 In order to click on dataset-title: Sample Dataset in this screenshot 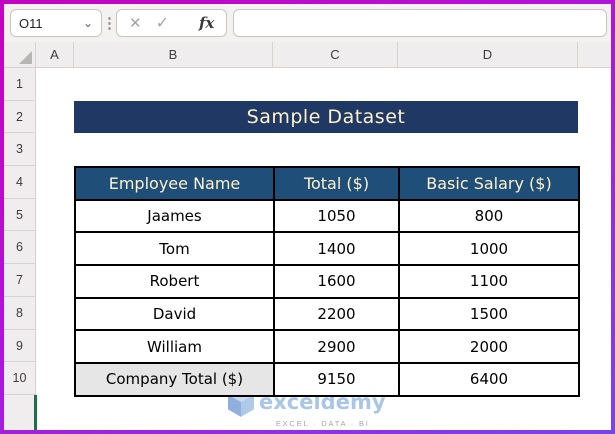, I will do `click(326, 117)`.